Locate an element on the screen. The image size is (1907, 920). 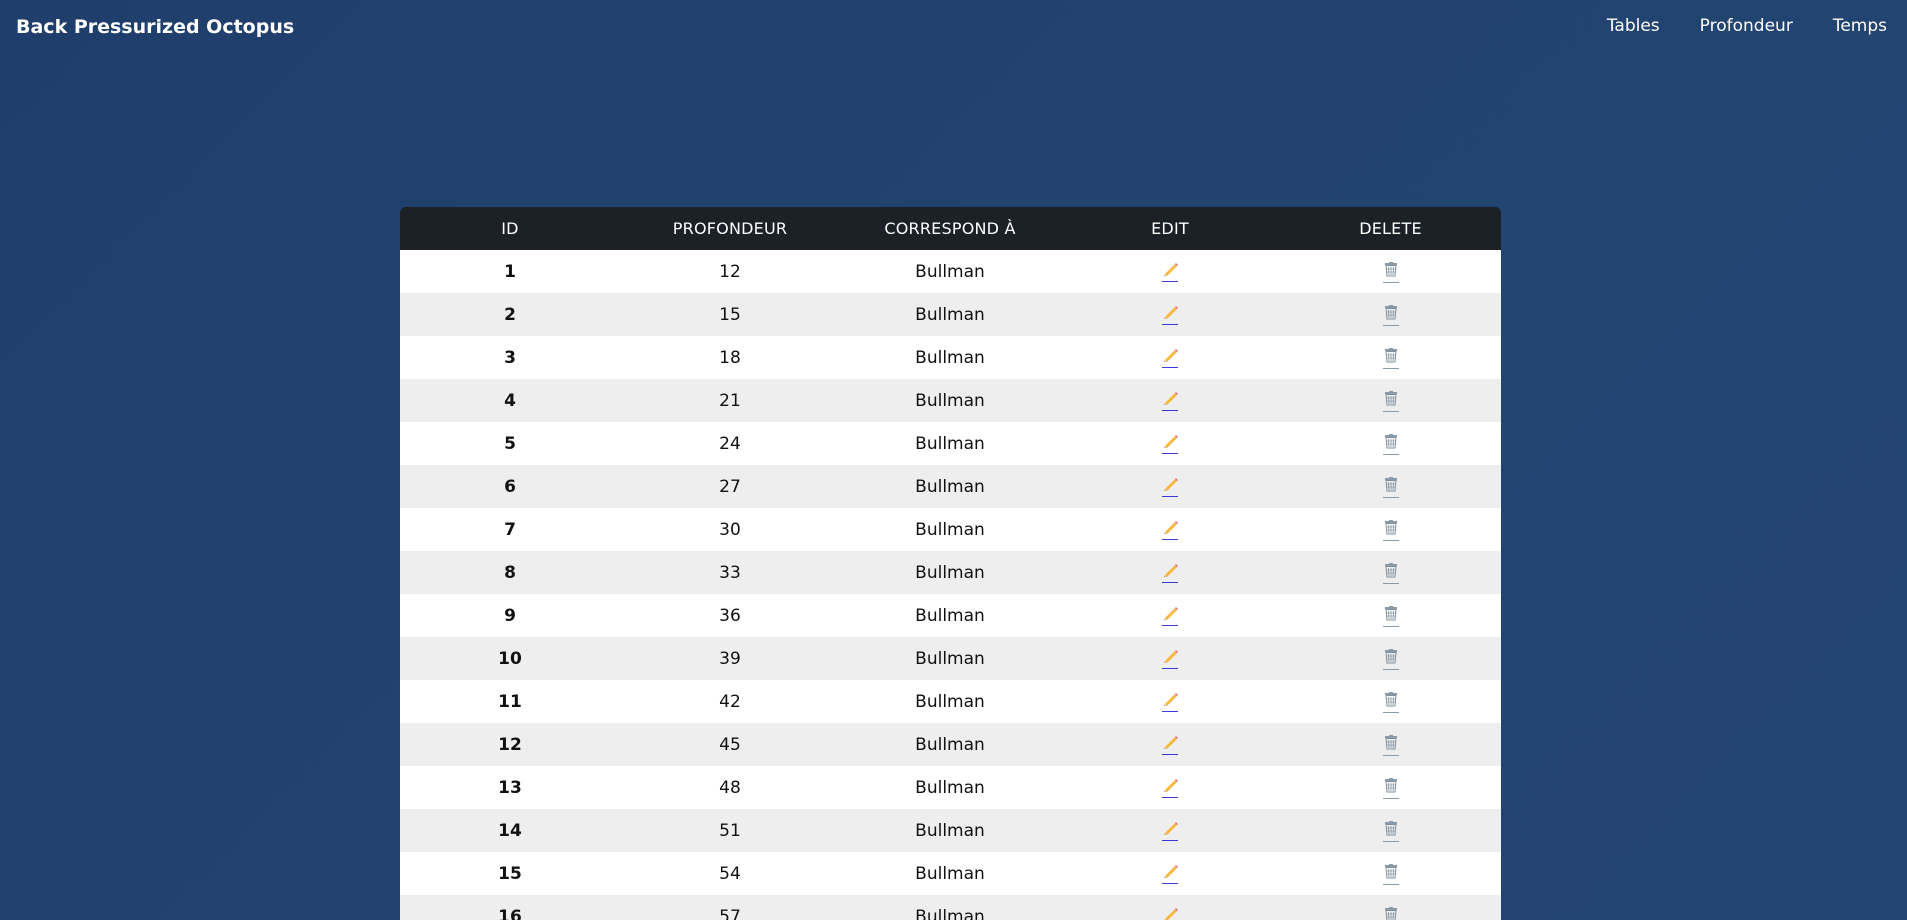
table-row: 12 45 Bullman is located at coordinates (950, 744).